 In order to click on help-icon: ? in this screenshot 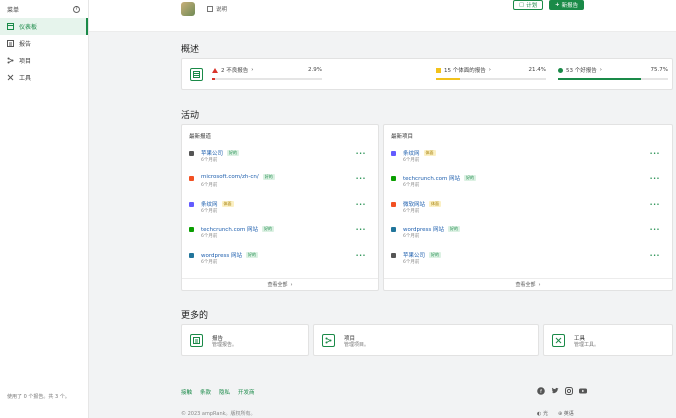, I will do `click(76, 9)`.